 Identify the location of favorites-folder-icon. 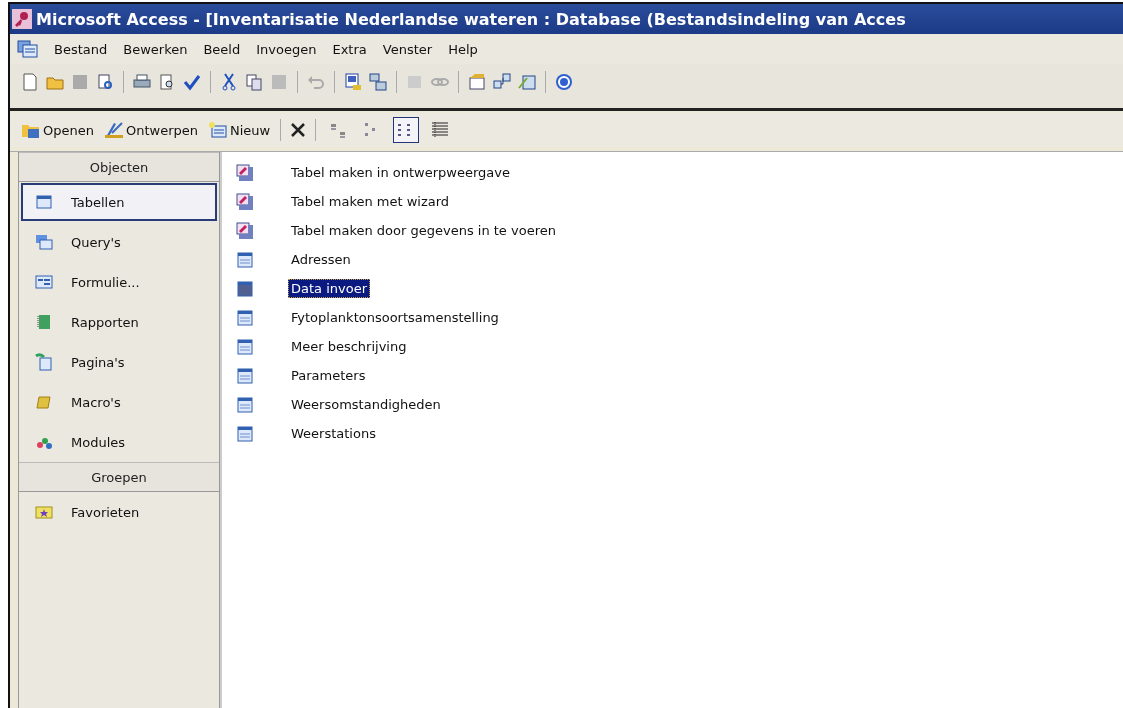
(44, 512).